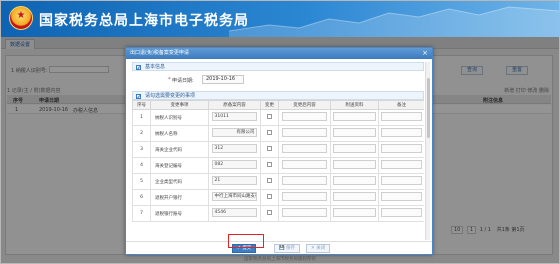 The image size is (560, 264). I want to click on original-value: 082, so click(234, 164).